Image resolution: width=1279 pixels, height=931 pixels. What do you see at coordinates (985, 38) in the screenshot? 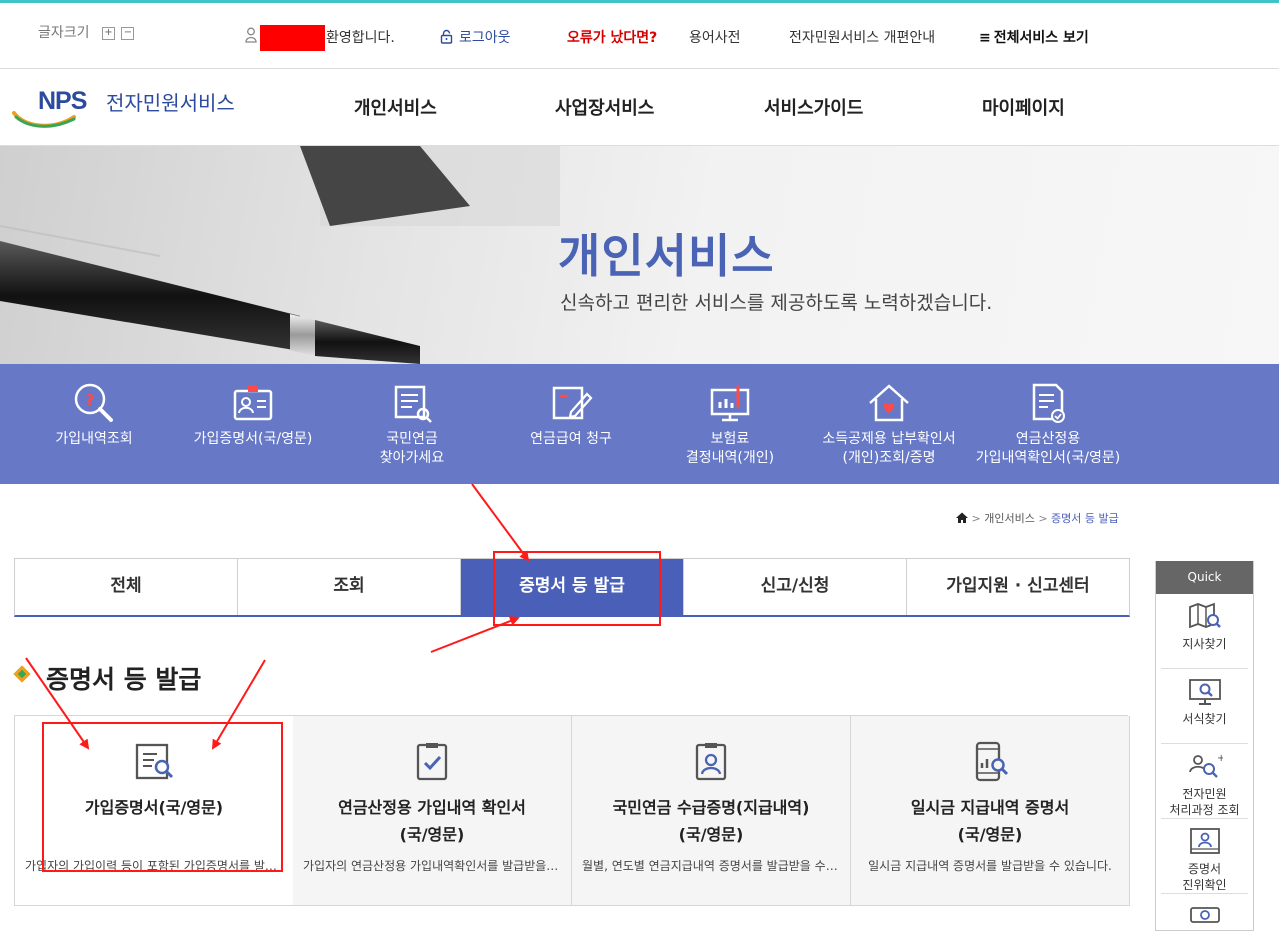
I see `hamburger-icon: ≡` at bounding box center [985, 38].